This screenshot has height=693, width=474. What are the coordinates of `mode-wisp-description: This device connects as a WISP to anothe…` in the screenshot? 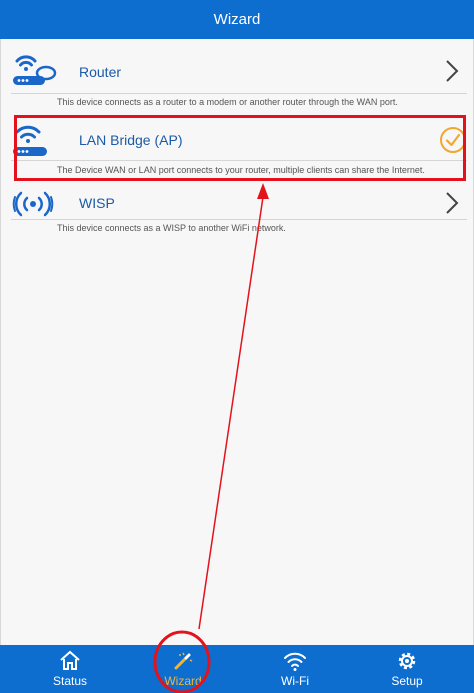 It's located at (171, 228).